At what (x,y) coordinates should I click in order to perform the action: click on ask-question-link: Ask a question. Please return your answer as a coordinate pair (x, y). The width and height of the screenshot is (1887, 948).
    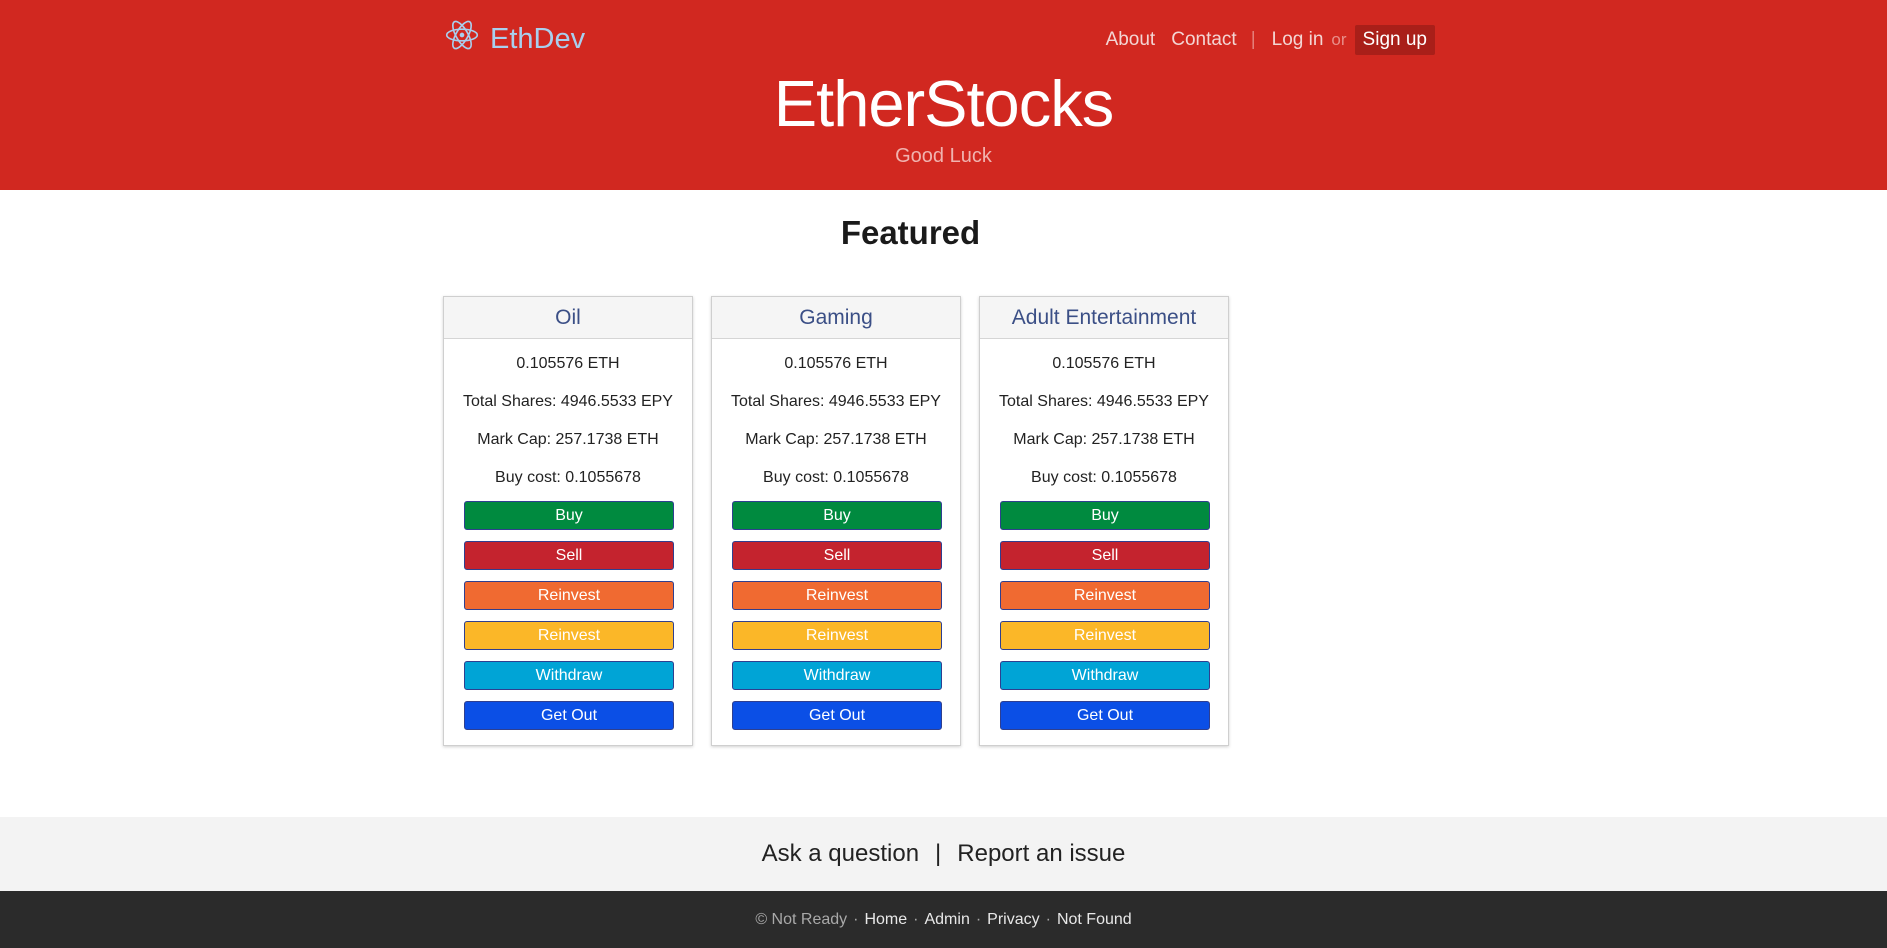
    Looking at the image, I should click on (840, 854).